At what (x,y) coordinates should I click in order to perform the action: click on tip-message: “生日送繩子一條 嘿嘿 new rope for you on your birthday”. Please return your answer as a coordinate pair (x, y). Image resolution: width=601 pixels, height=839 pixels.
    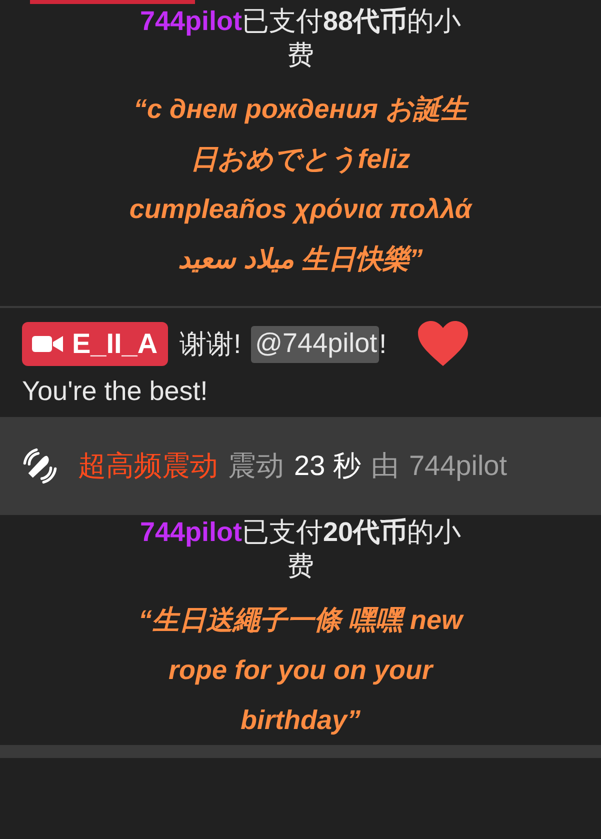
    Looking at the image, I should click on (301, 670).